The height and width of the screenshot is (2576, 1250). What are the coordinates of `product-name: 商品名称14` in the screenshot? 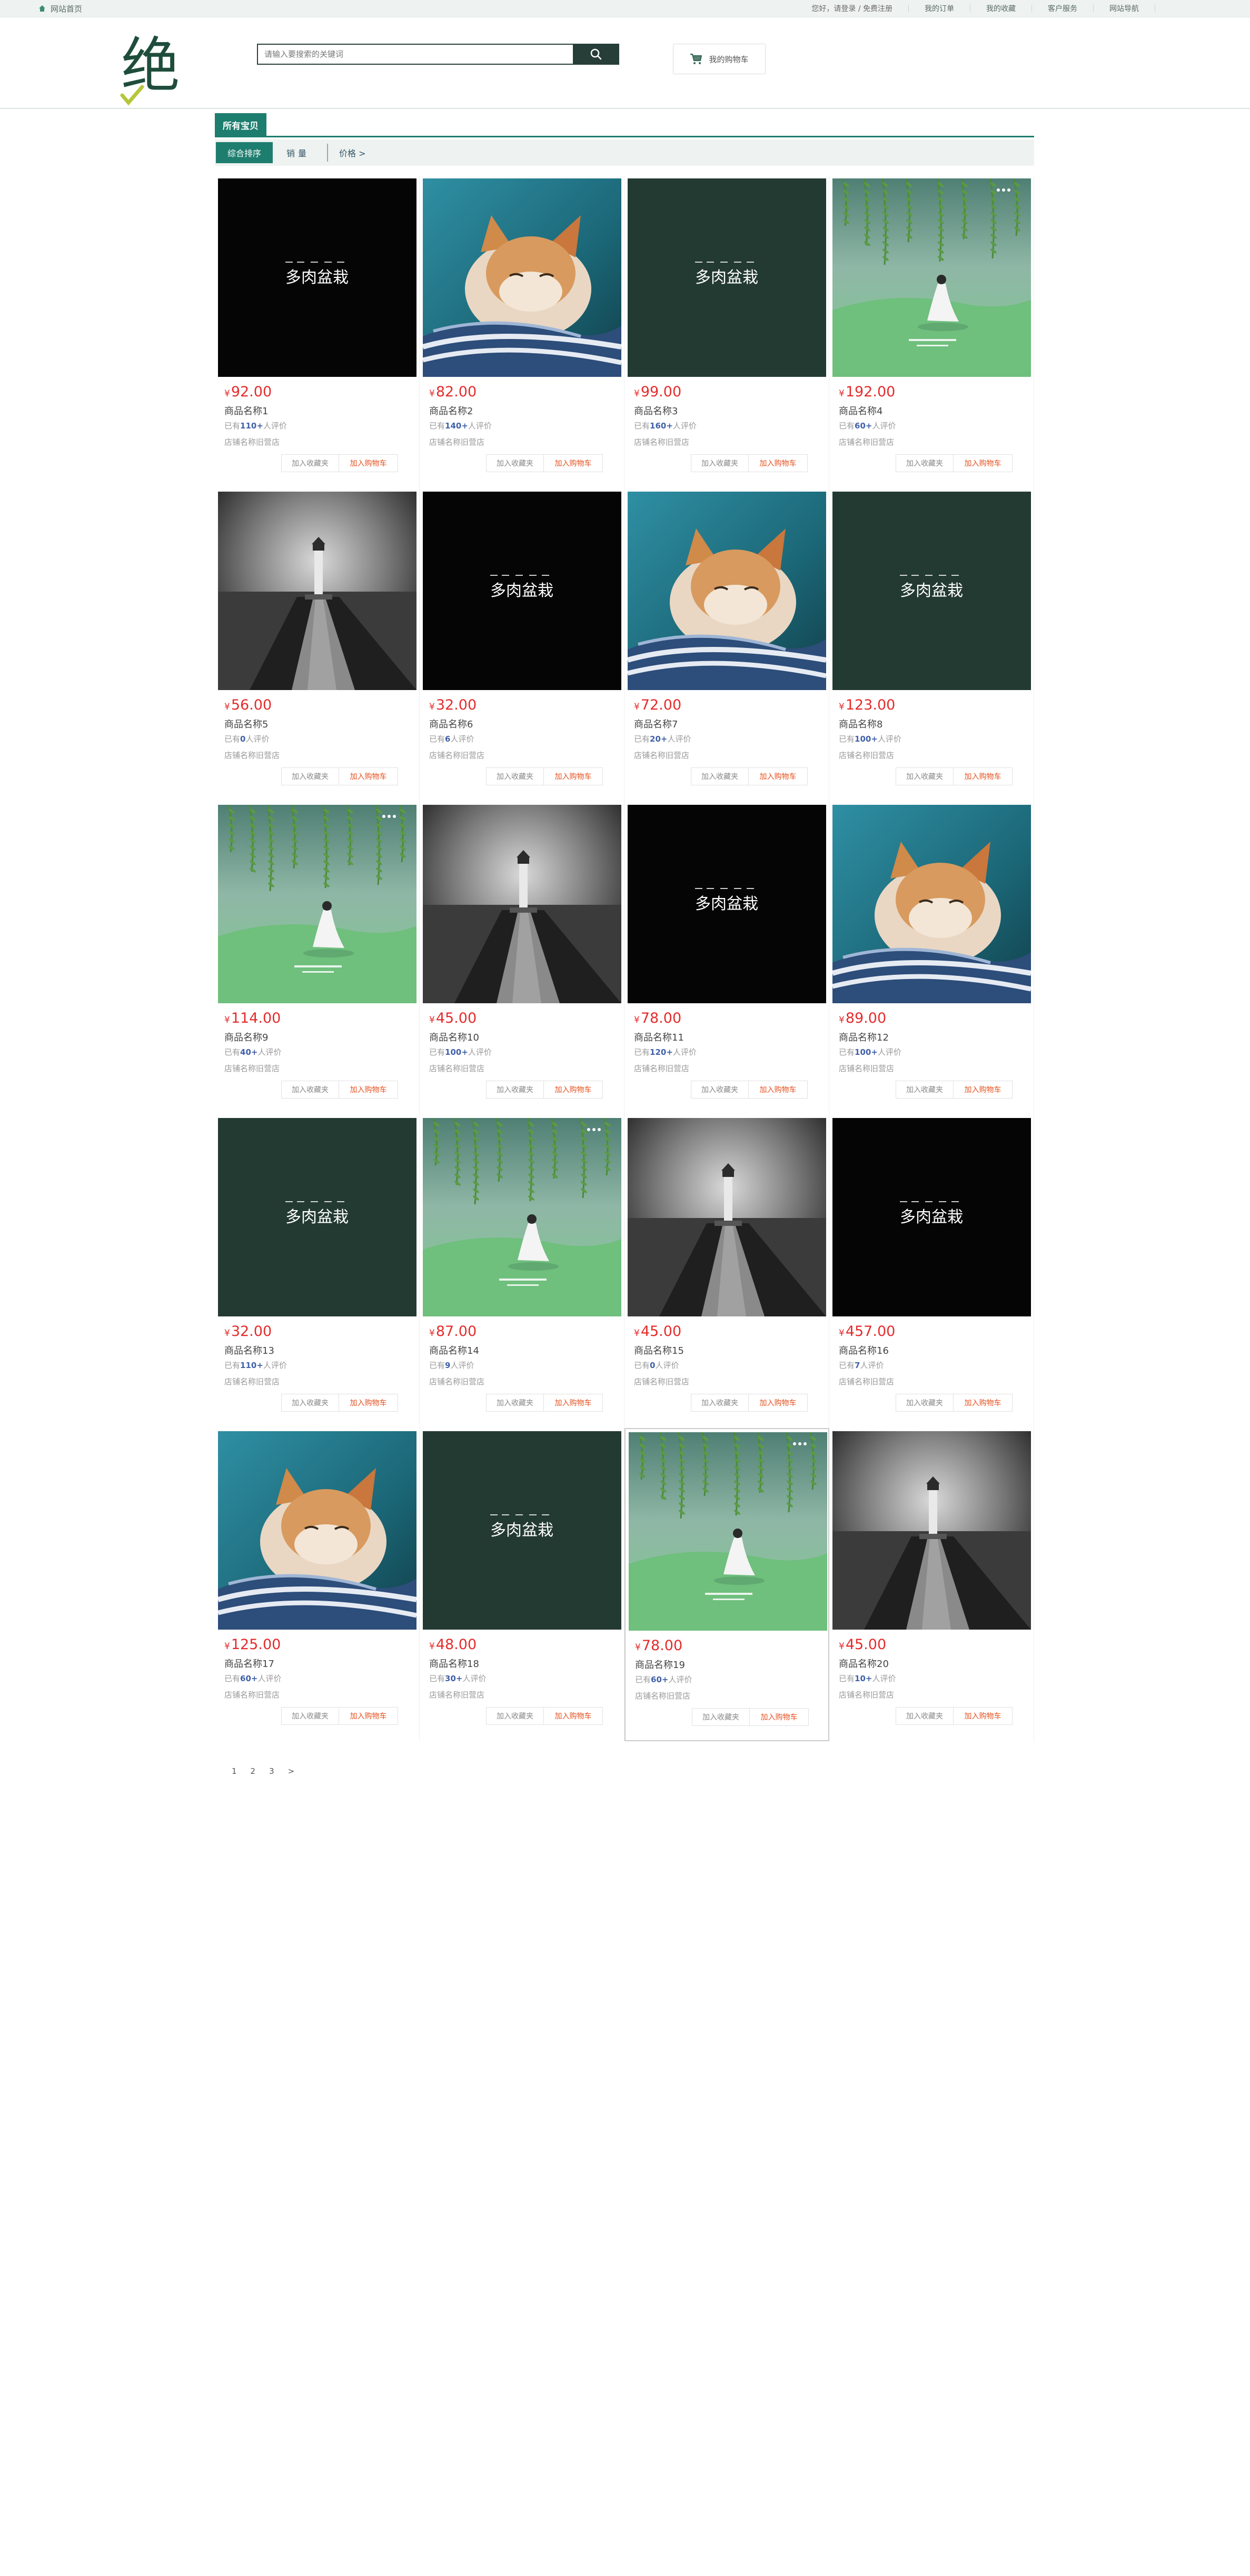 It's located at (454, 1350).